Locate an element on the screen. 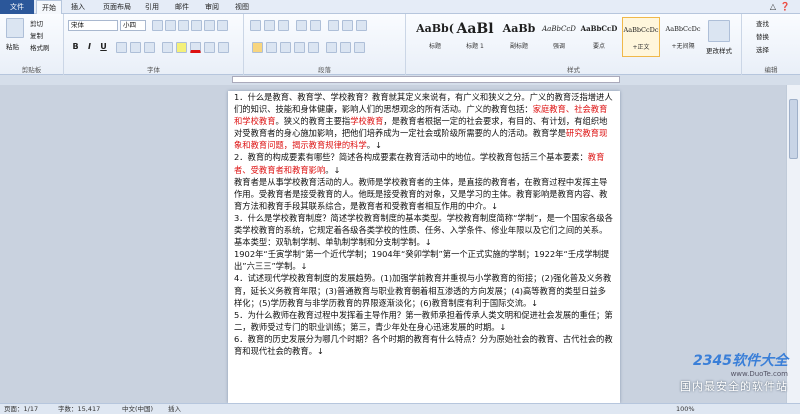  shading-icon is located at coordinates (345, 47).